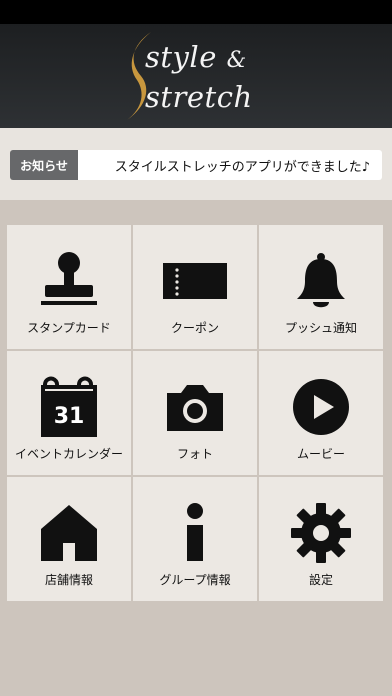 This screenshot has height=696, width=392. I want to click on menu-label: 店舗情報, so click(68, 580).